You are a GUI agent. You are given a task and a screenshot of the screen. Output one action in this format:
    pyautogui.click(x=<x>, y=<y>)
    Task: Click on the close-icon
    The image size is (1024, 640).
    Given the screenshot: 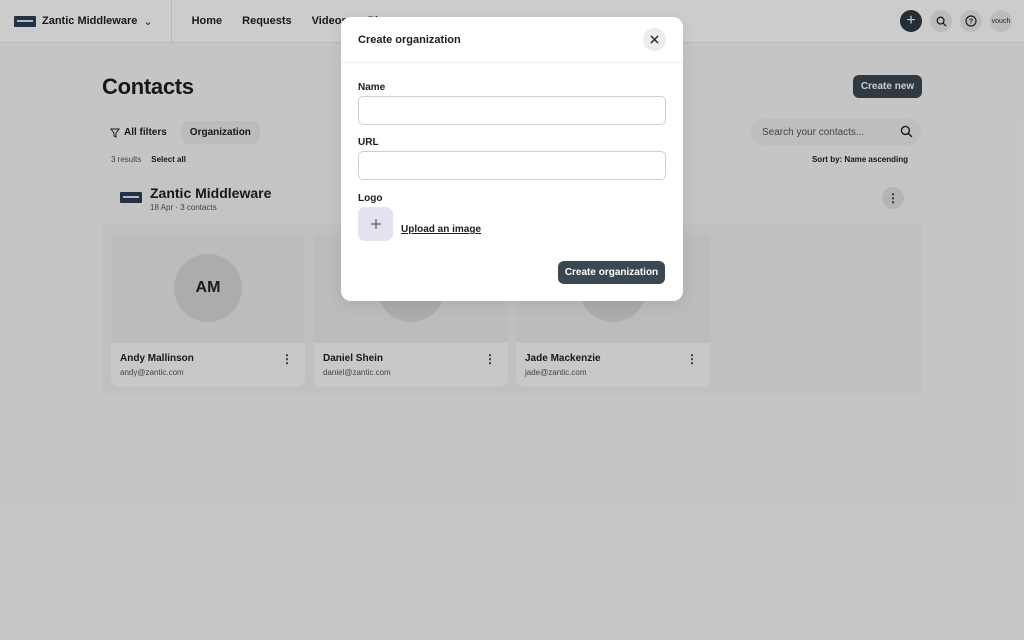 What is the action you would take?
    pyautogui.click(x=654, y=39)
    